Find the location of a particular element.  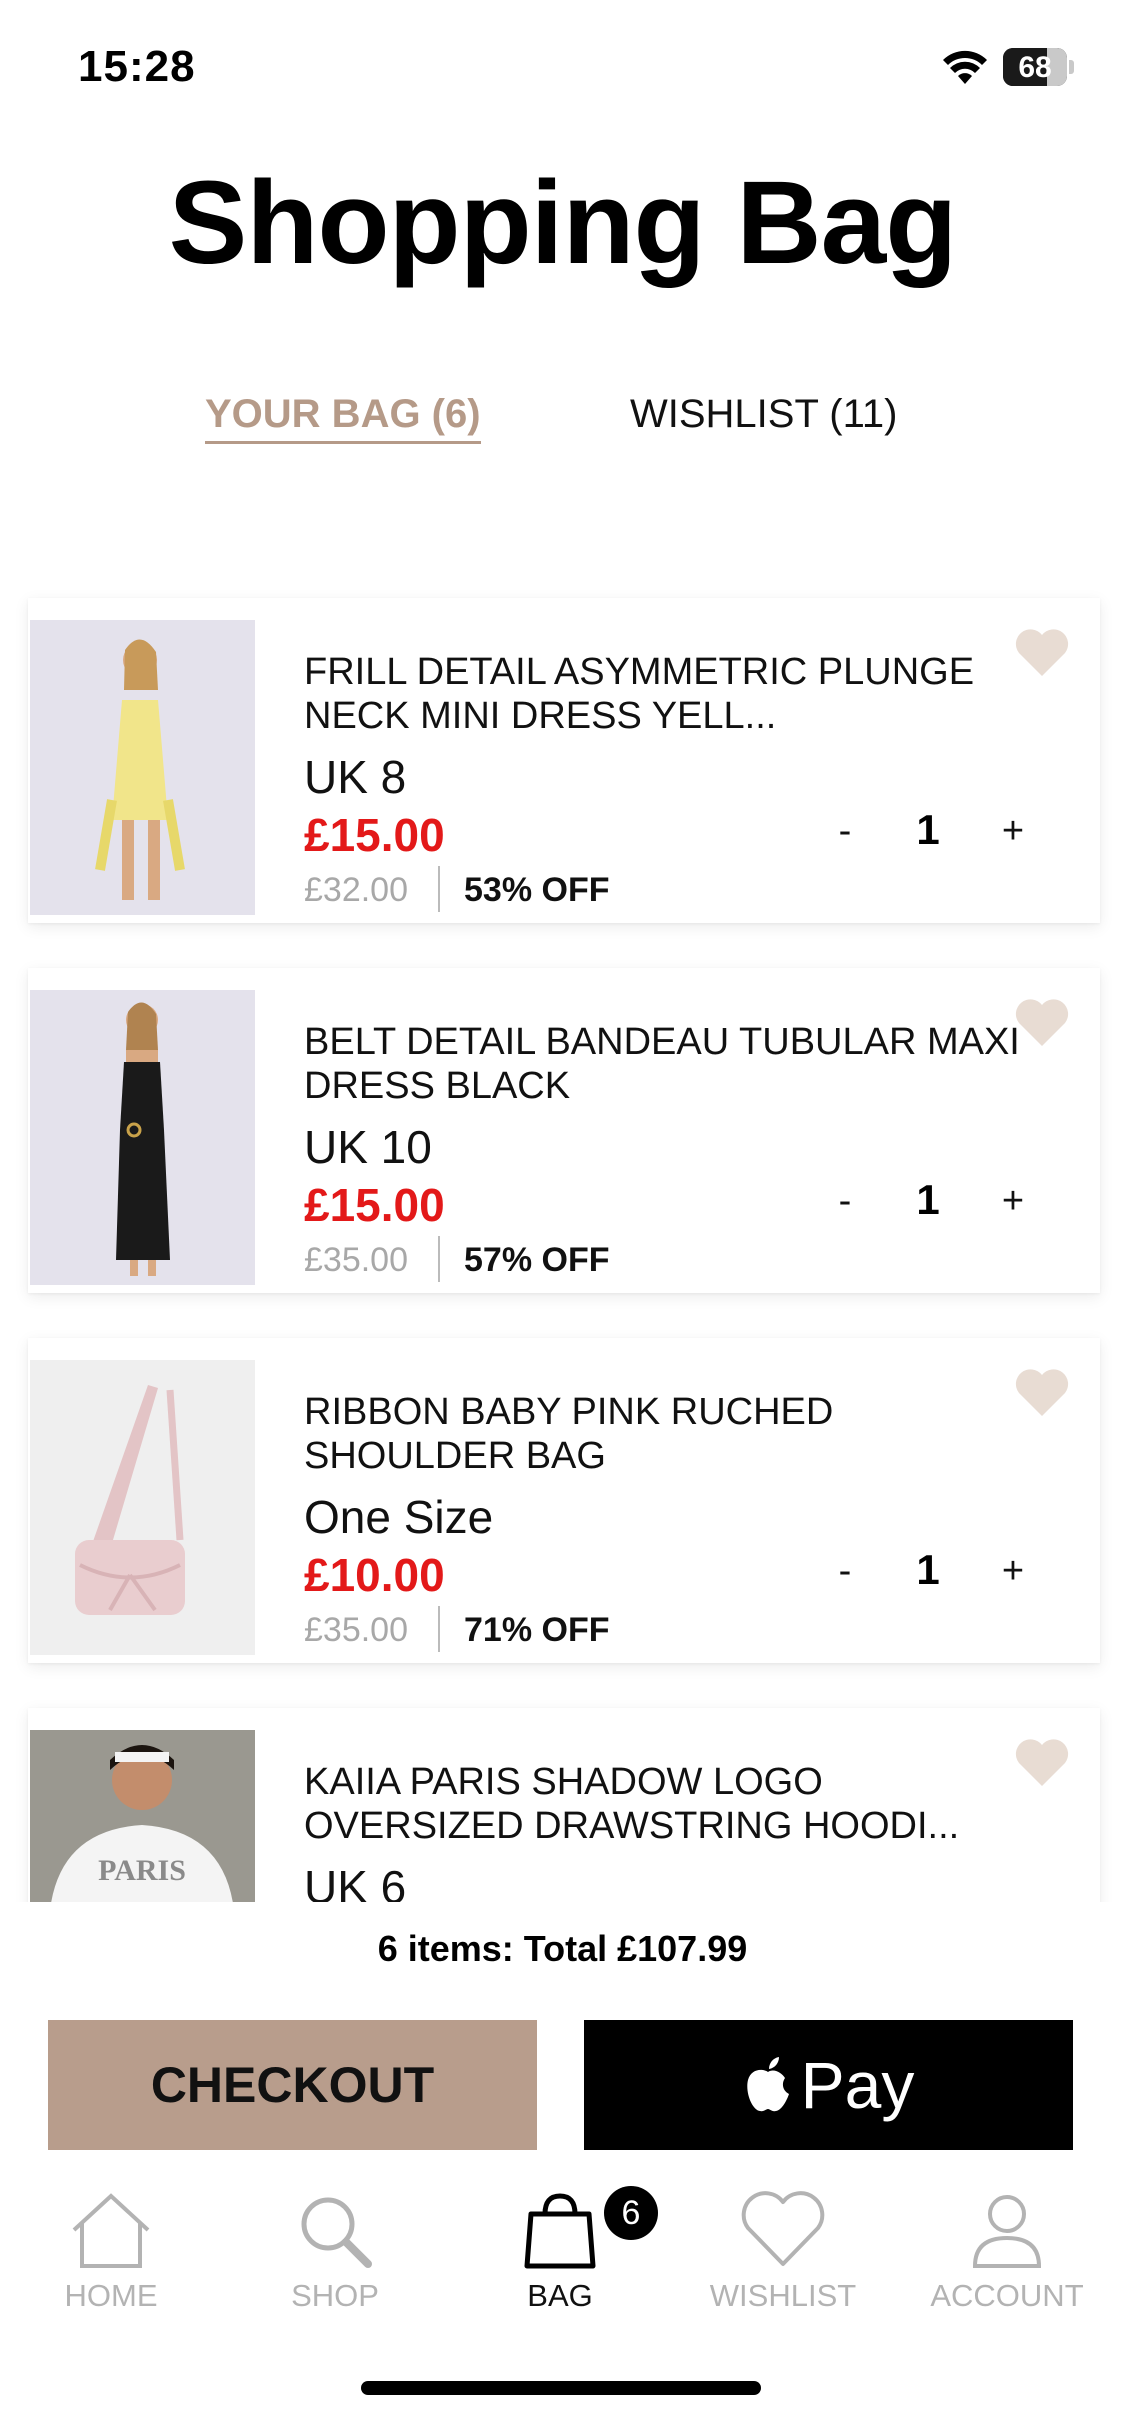

original-price: £32.00 is located at coordinates (356, 890).